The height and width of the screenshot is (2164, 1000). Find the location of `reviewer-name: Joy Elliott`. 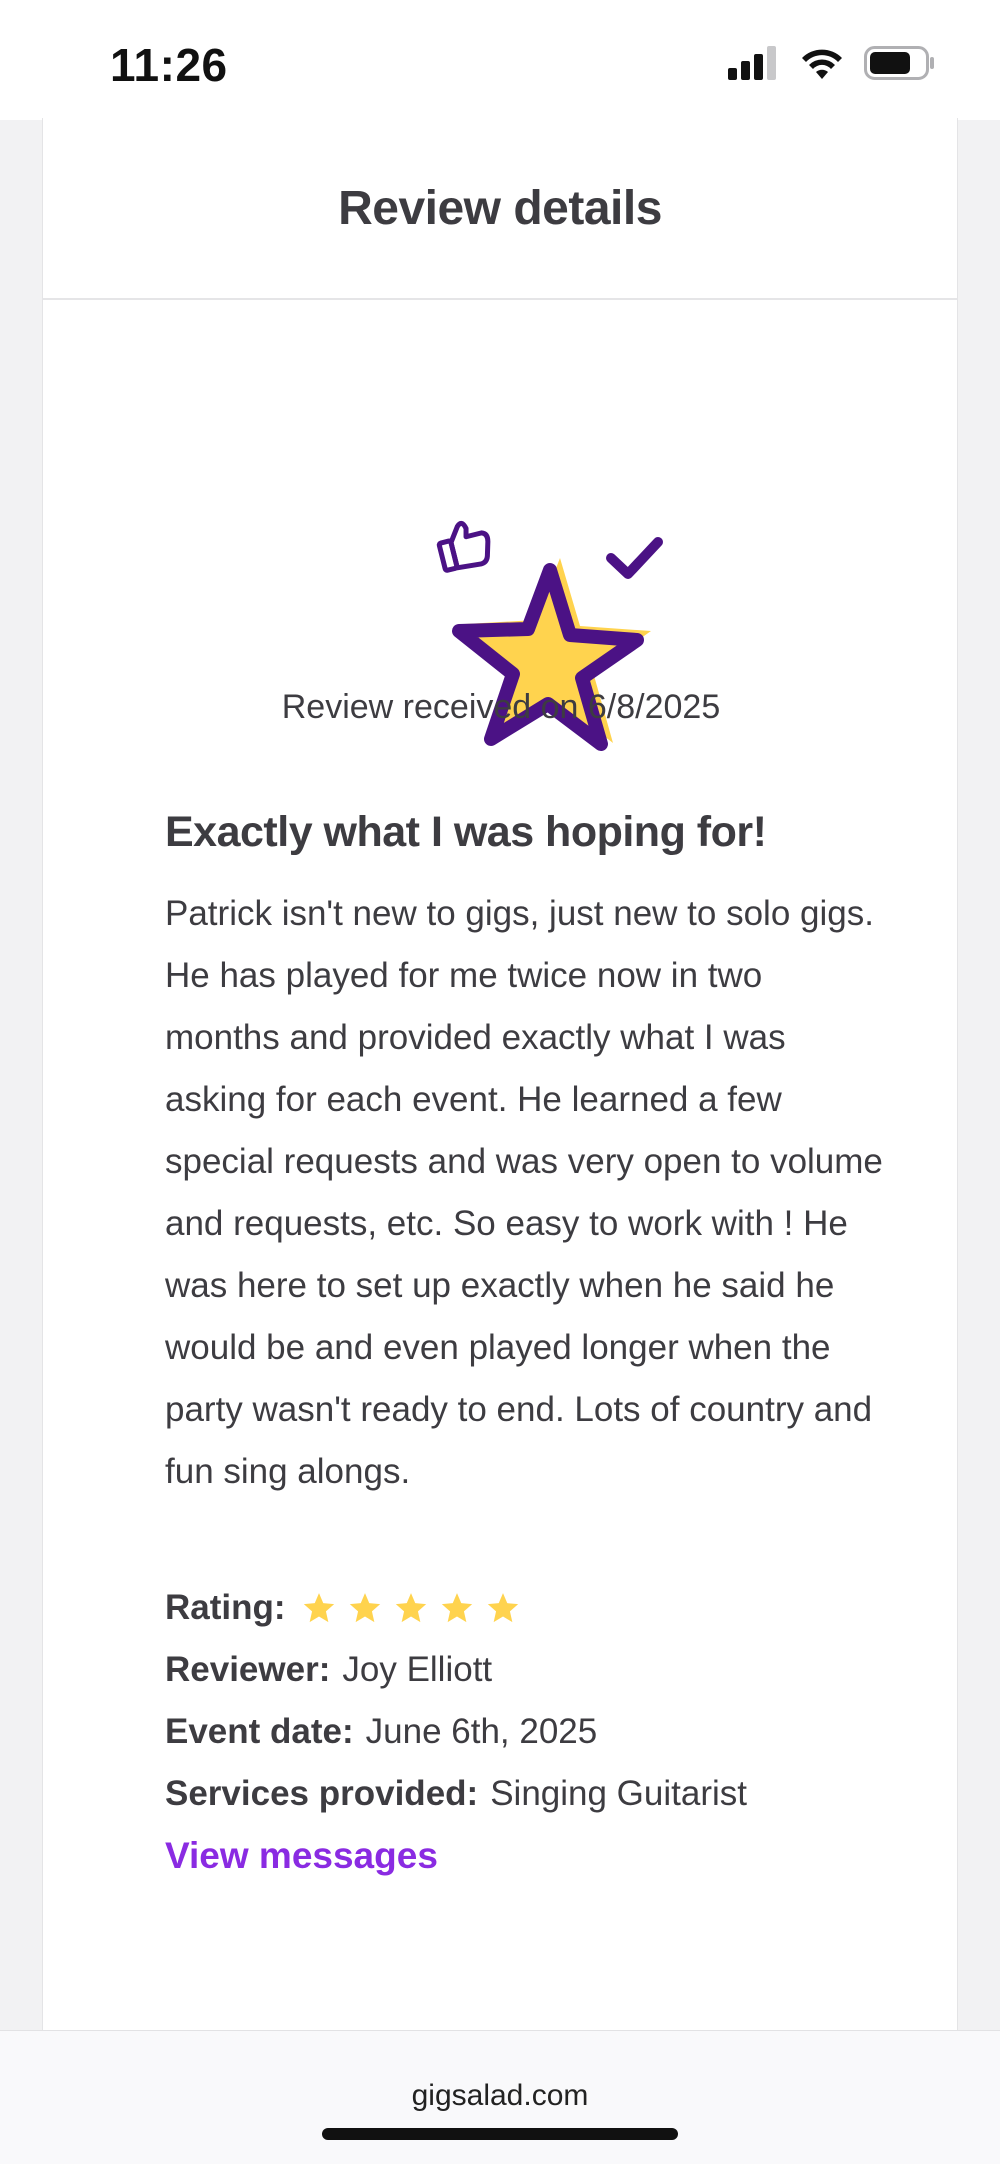

reviewer-name: Joy Elliott is located at coordinates (417, 1669).